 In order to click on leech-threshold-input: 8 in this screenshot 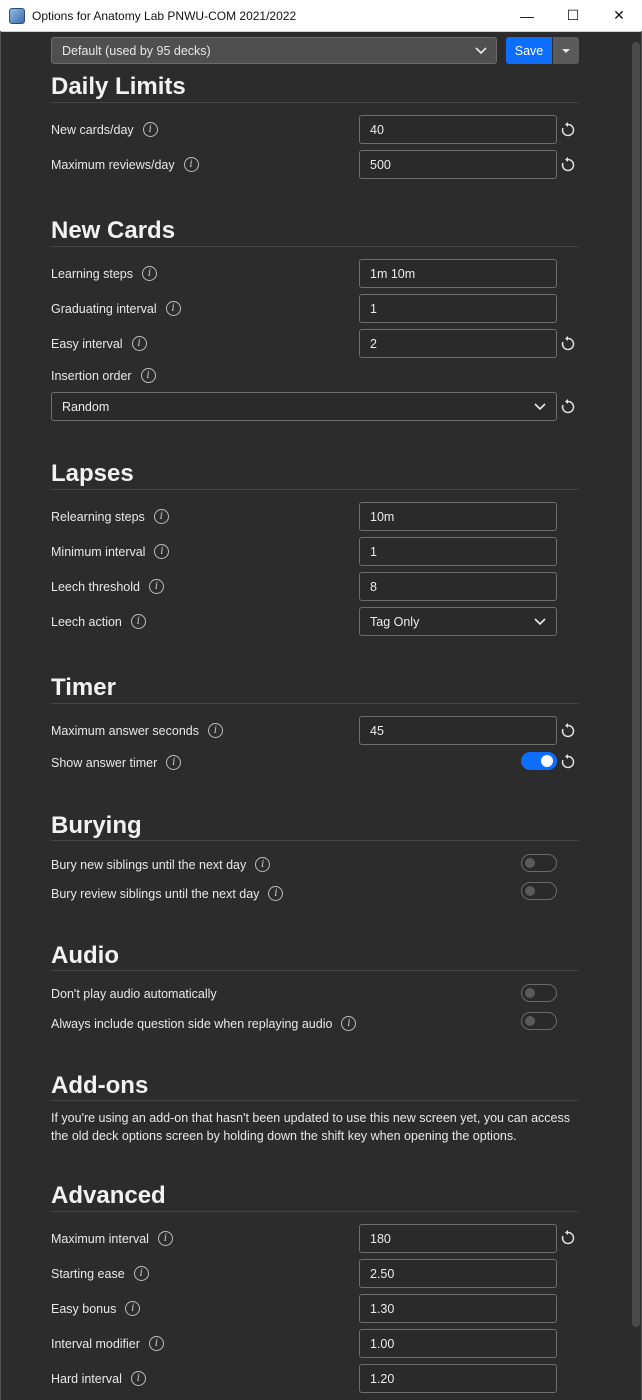, I will do `click(458, 586)`.